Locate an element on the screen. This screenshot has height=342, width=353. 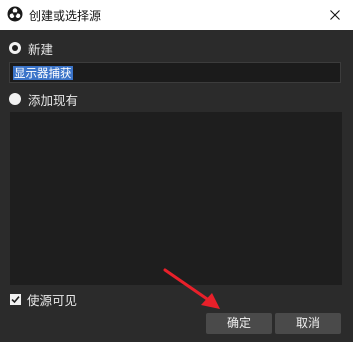
close-button is located at coordinates (335, 15).